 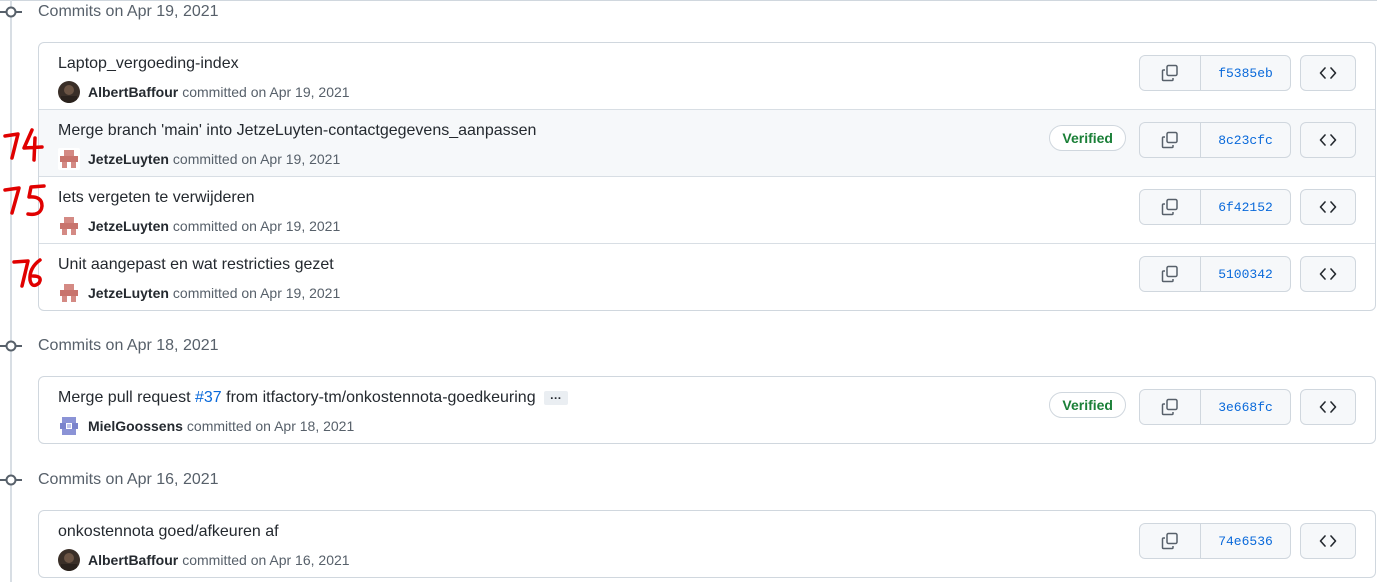 I want to click on sha-button-group: 5100342, so click(x=1215, y=274).